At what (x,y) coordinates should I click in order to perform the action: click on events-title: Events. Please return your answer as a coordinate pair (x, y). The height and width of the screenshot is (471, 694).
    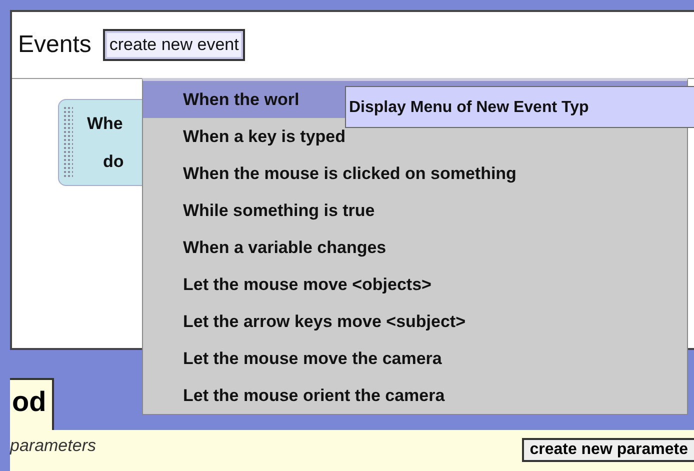
    Looking at the image, I should click on (55, 45).